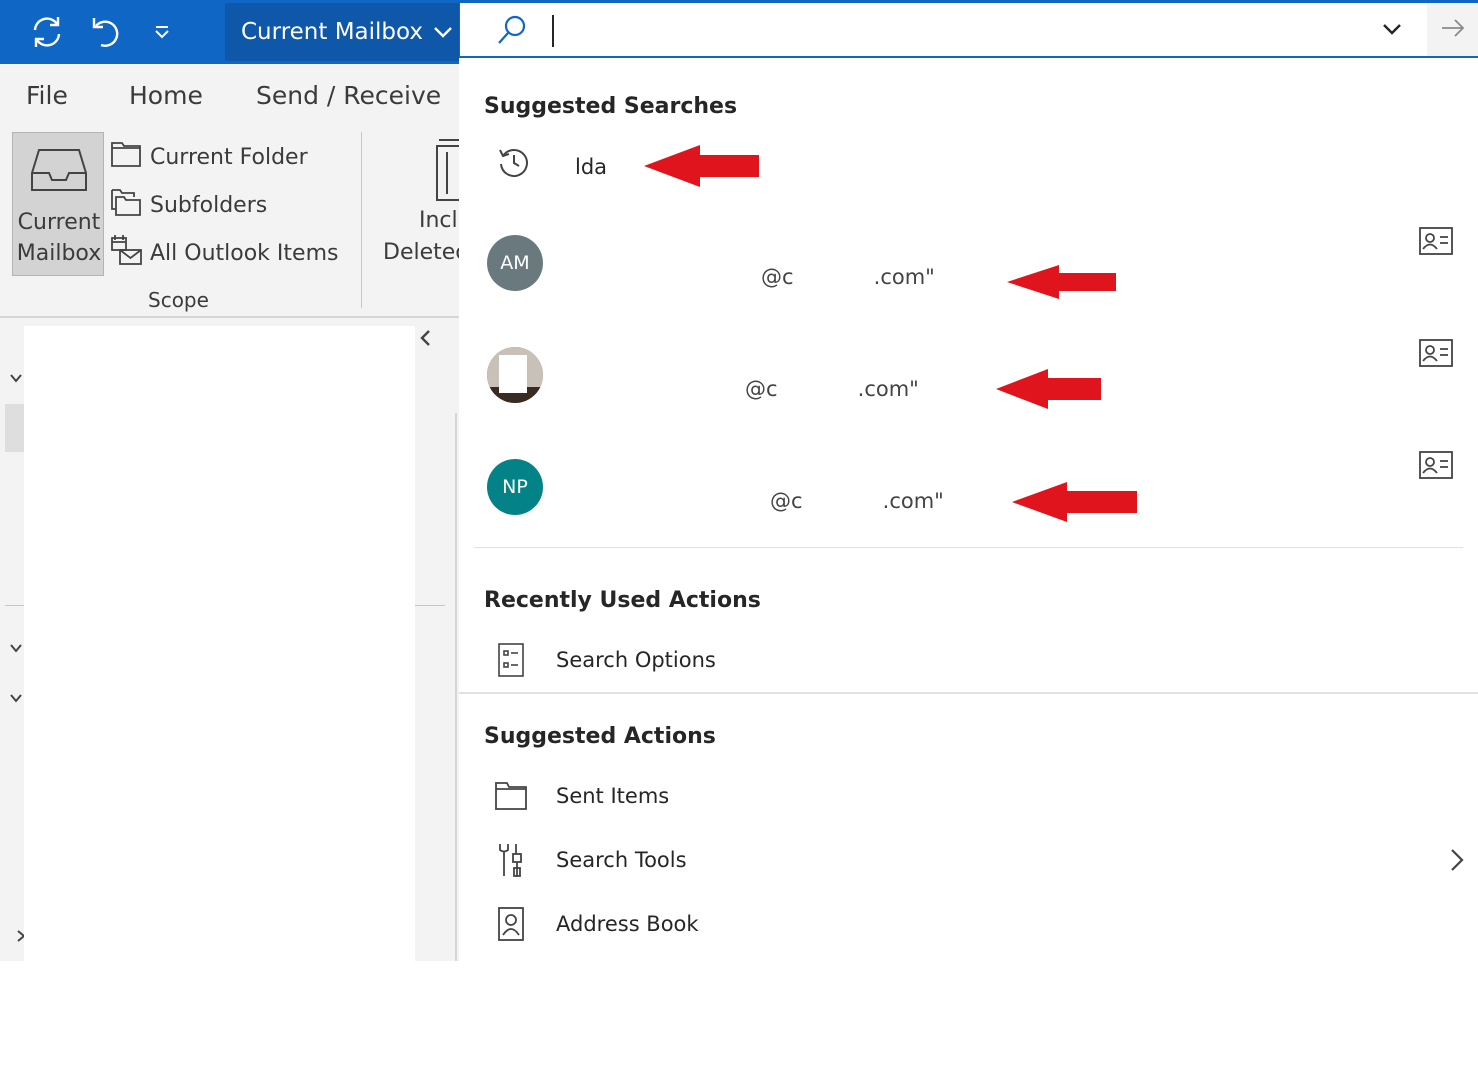 The image size is (1478, 1089). I want to click on tab-home: Home, so click(166, 95).